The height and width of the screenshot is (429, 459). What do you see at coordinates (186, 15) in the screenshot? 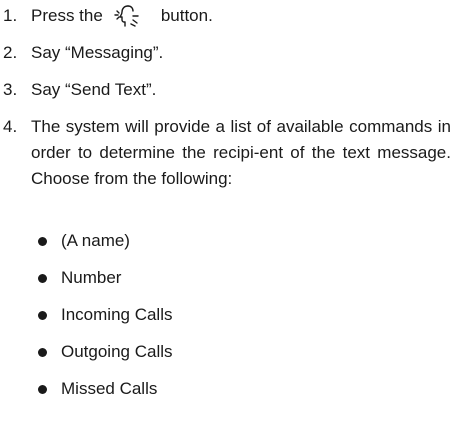
I see `step-text-suffix: button.` at bounding box center [186, 15].